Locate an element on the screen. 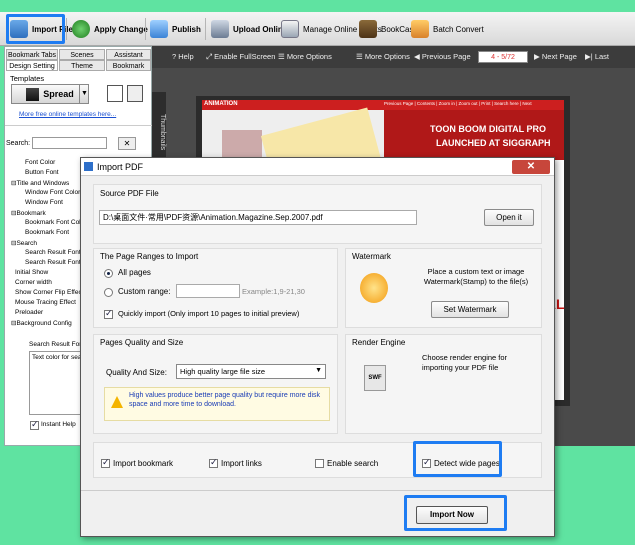 The width and height of the screenshot is (635, 545). render-engine-label: Render Engine is located at coordinates (379, 342).